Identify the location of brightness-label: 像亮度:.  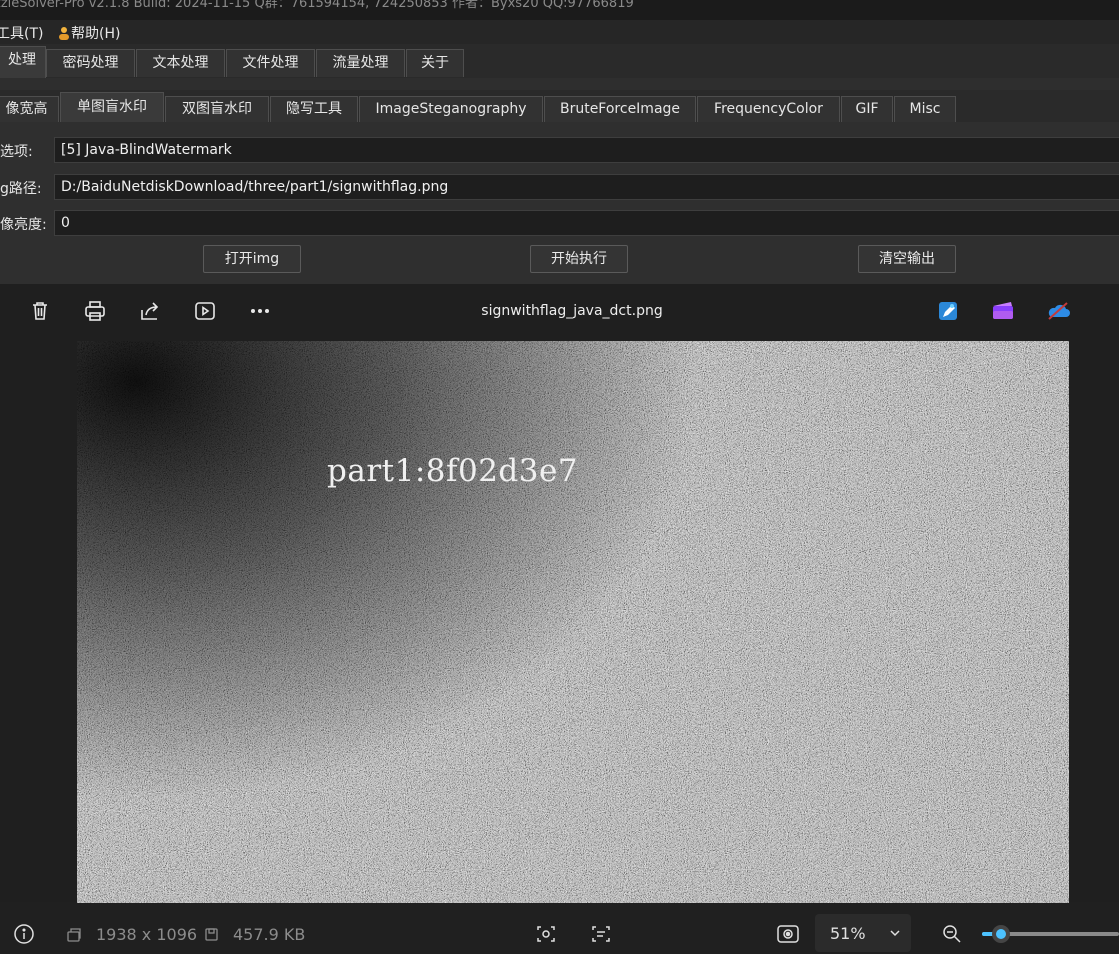
(23, 225).